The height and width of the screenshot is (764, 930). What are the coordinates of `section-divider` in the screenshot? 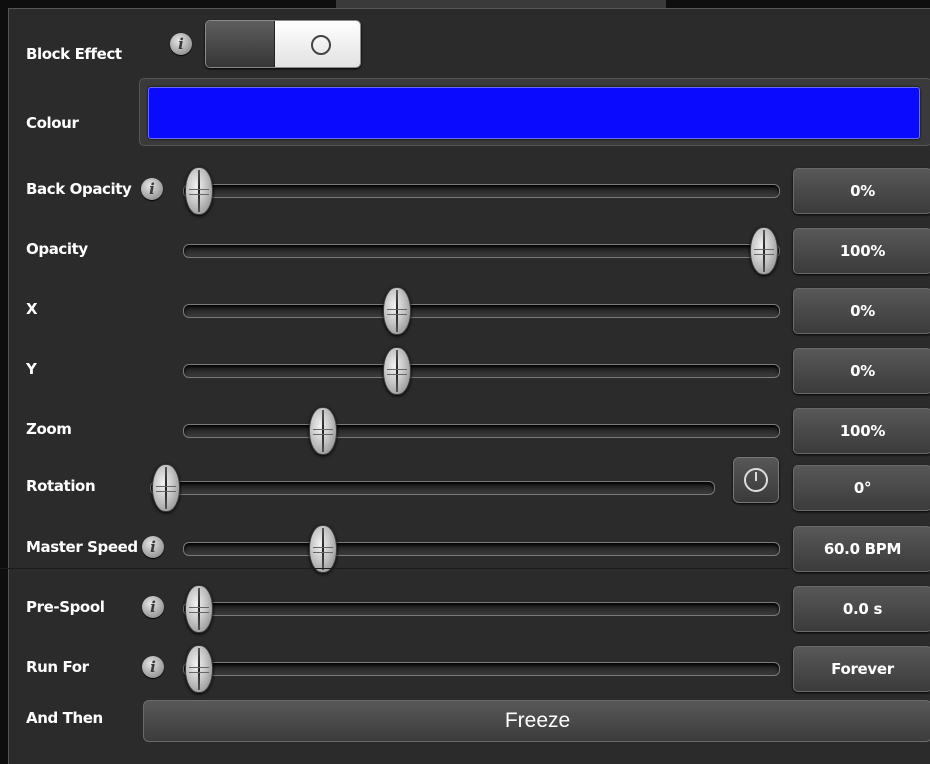 It's located at (395, 568).